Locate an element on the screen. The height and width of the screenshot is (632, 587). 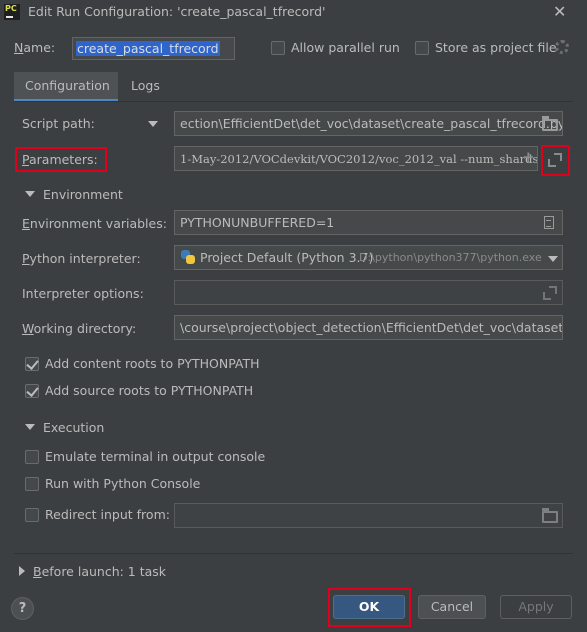
tab-configuration-label: Configuration is located at coordinates (67, 85).